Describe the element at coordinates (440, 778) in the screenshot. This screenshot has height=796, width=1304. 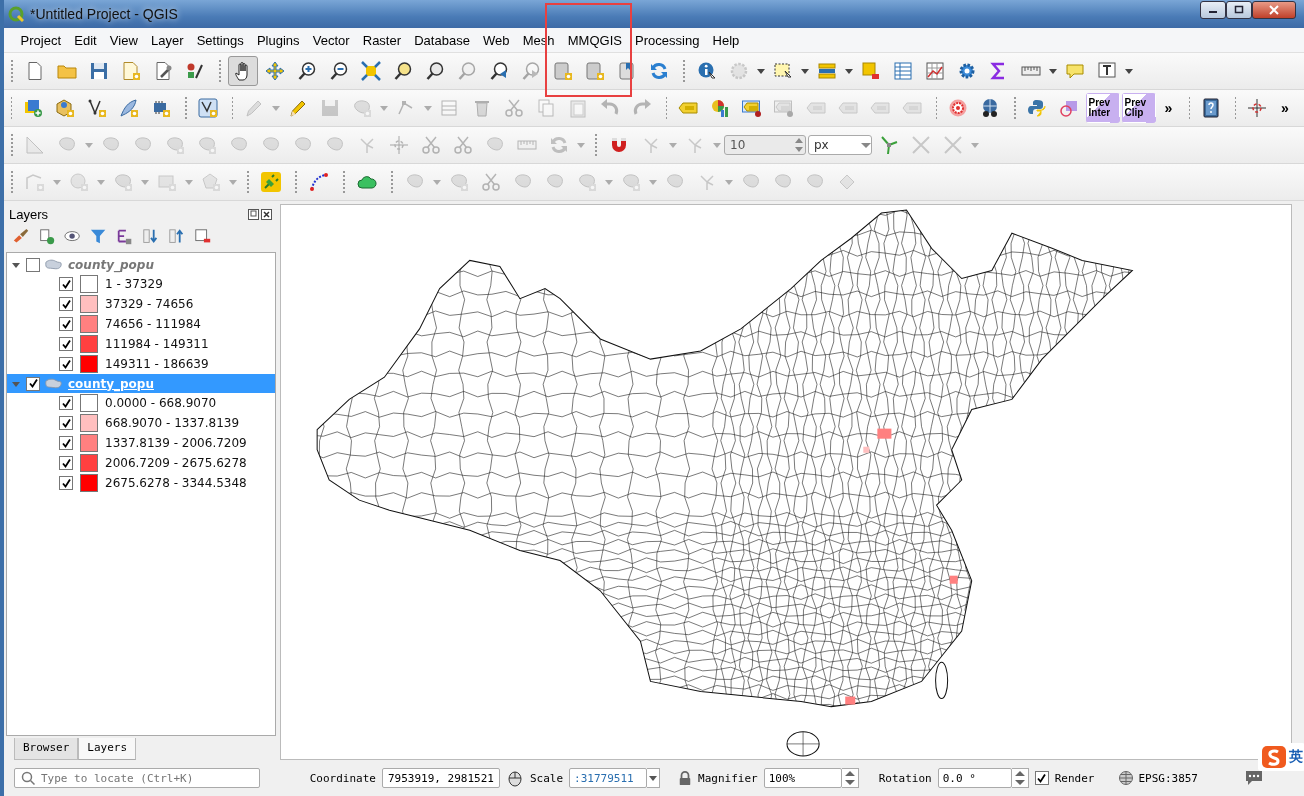
I see `coordinate-field: 7953919, 2981521` at that location.